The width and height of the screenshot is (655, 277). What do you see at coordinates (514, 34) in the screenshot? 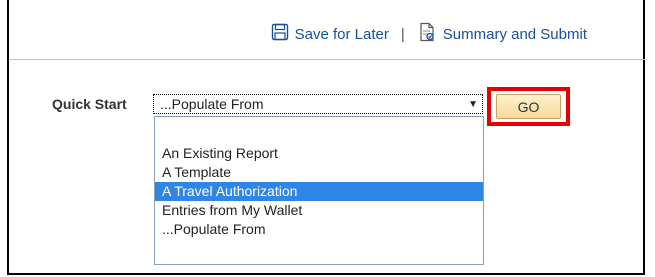
I see `summary-and-submit-label: Summary and Submit` at bounding box center [514, 34].